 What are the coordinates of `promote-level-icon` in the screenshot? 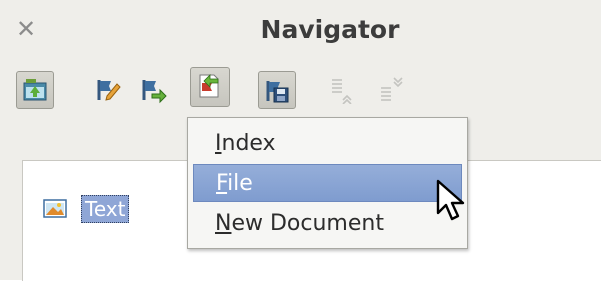 It's located at (342, 91).